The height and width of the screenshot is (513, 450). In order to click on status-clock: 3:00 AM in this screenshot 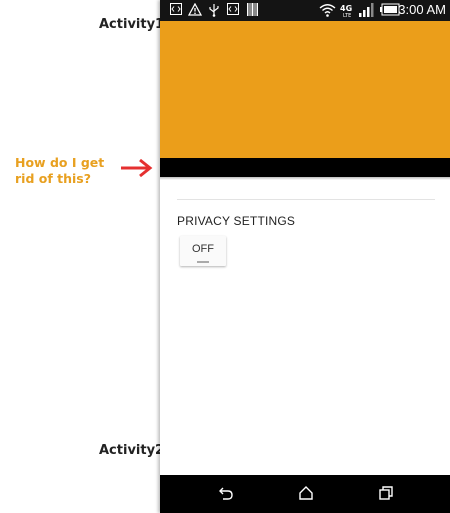, I will do `click(422, 9)`.